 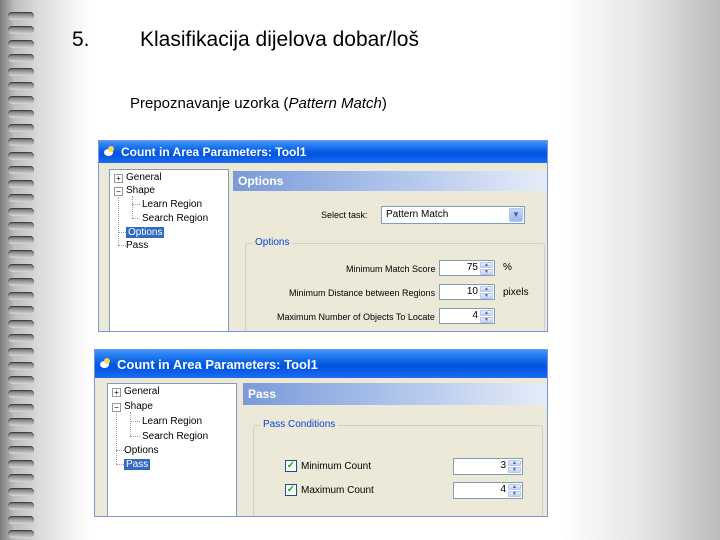 I want to click on options-group-label: Options, so click(x=272, y=242).